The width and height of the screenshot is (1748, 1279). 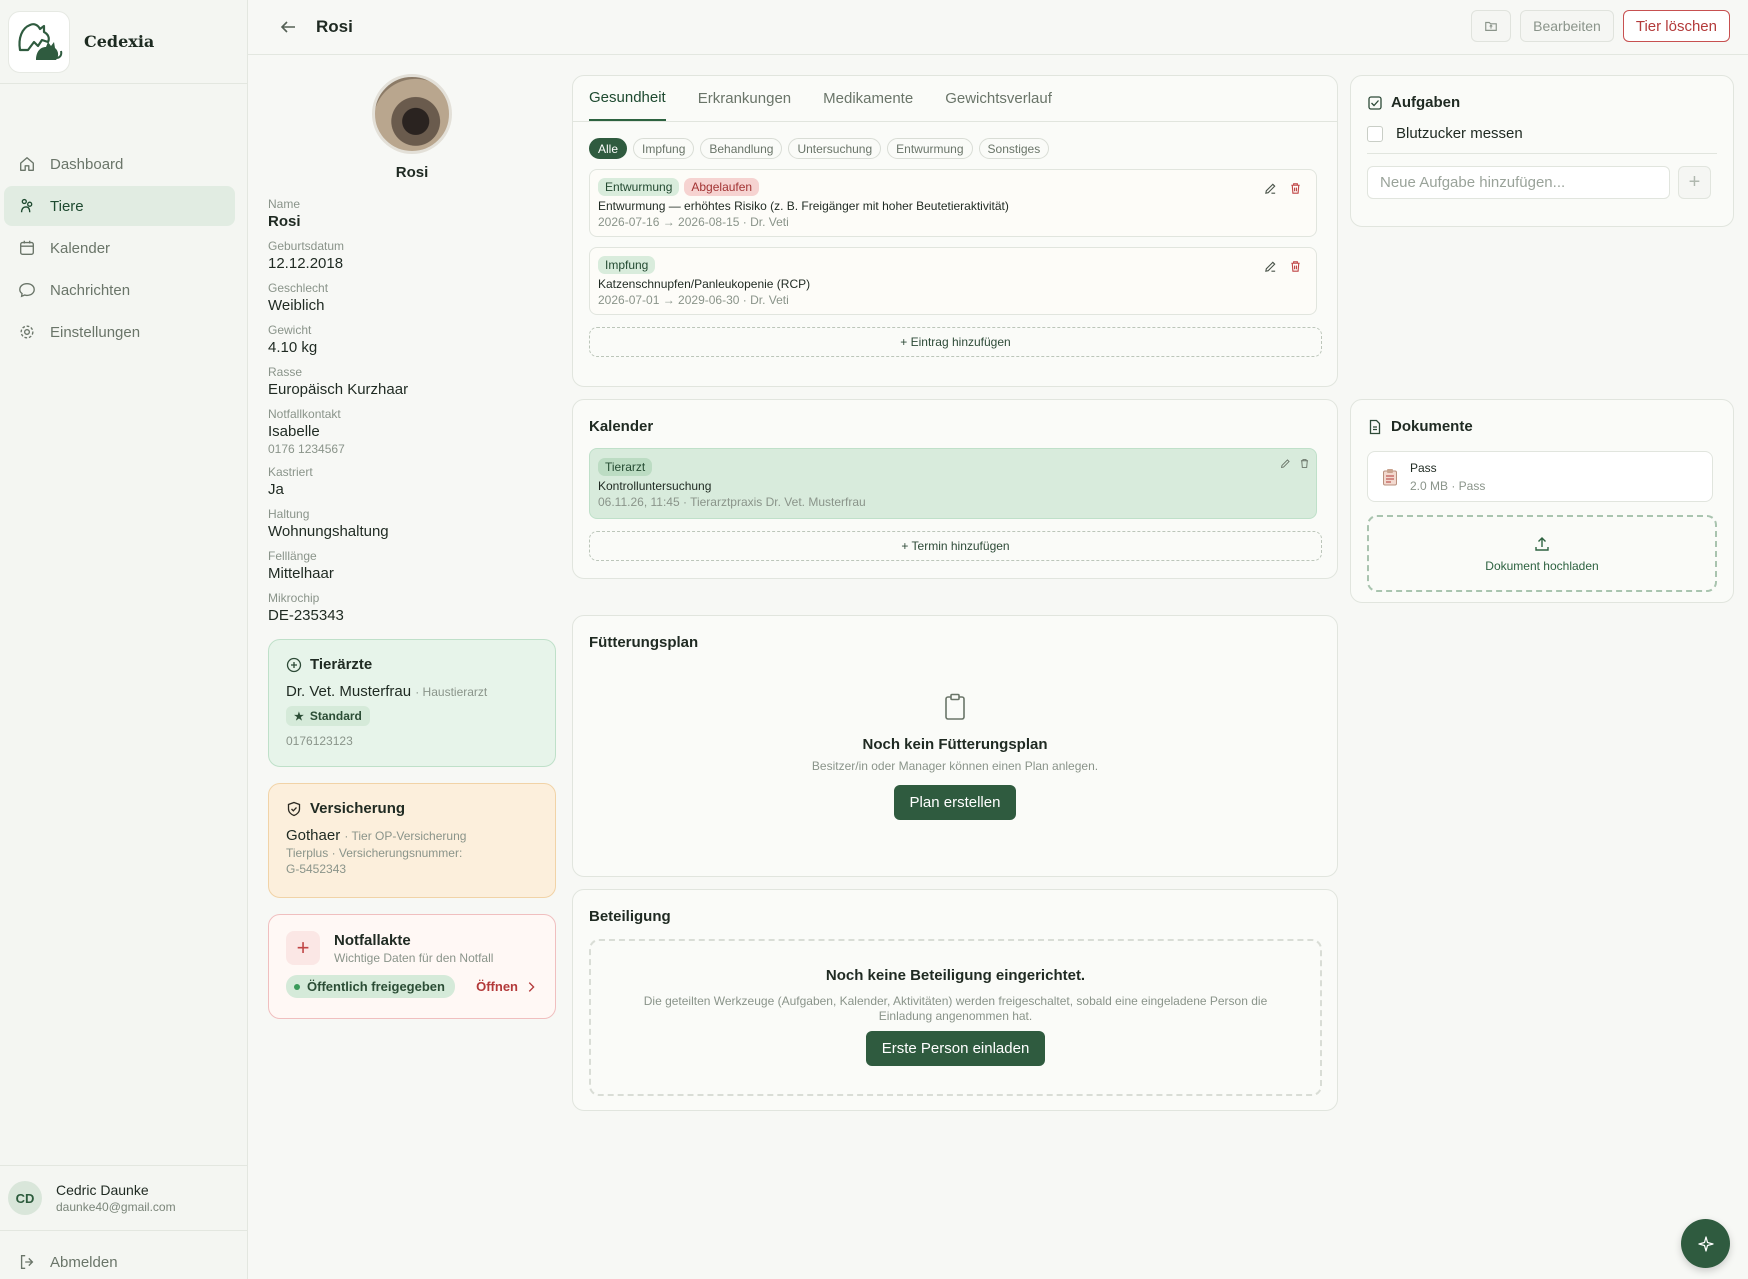 I want to click on nav-label: Einstellungen, so click(x=95, y=332).